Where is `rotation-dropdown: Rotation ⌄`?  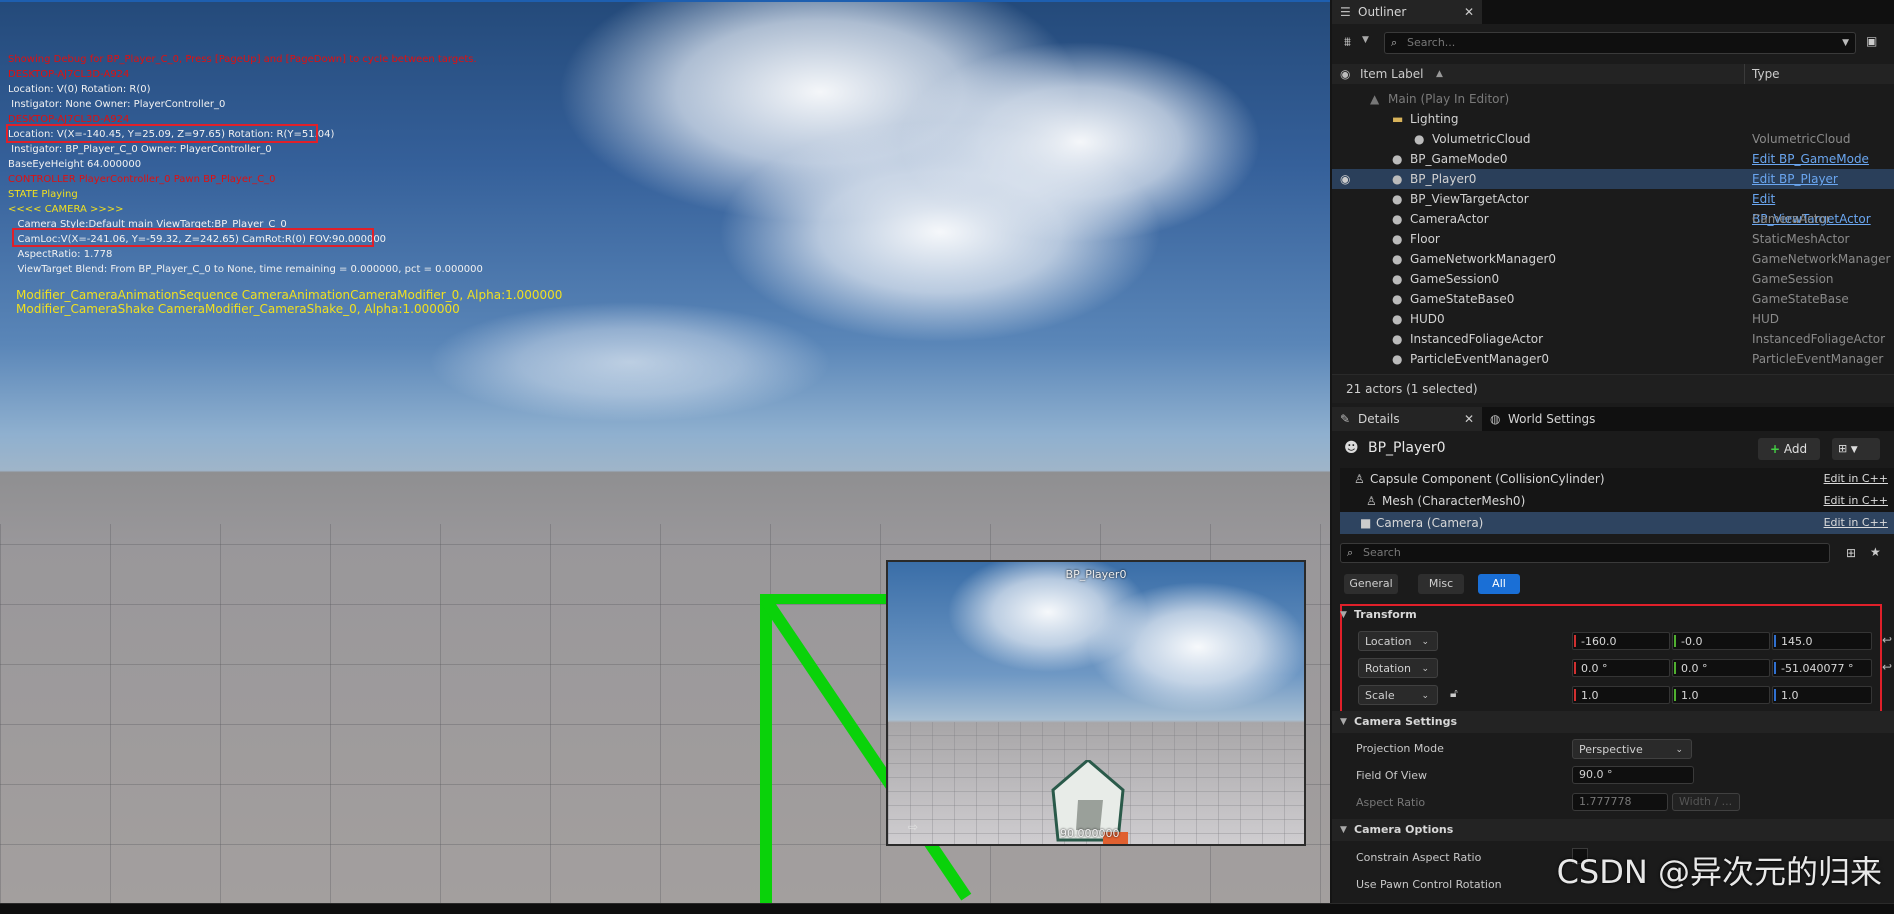
rotation-dropdown: Rotation ⌄ is located at coordinates (1398, 668).